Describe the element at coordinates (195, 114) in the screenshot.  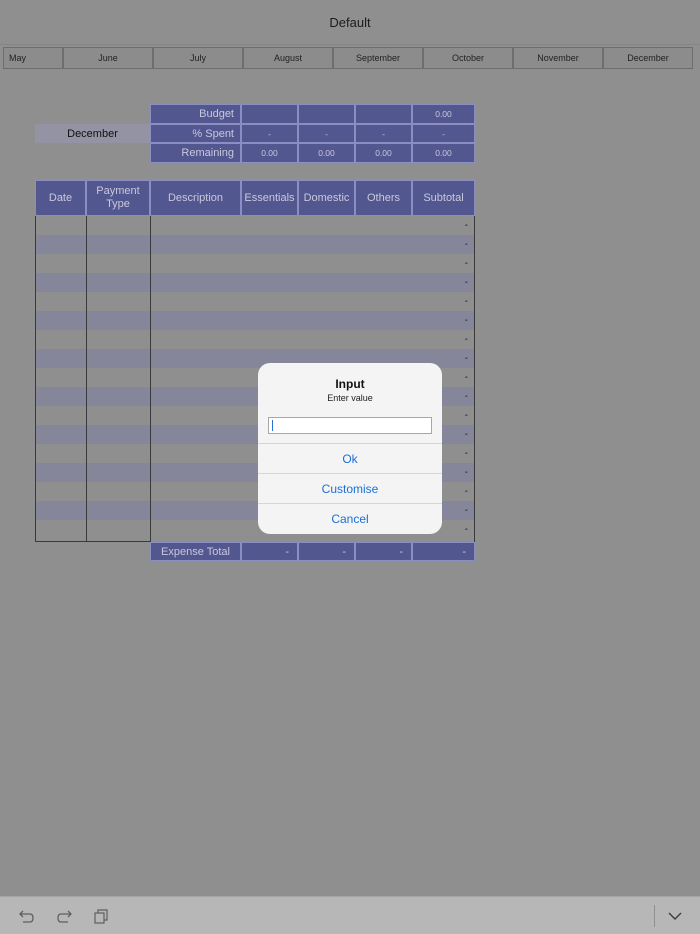
I see `budget-label: Budget` at that location.